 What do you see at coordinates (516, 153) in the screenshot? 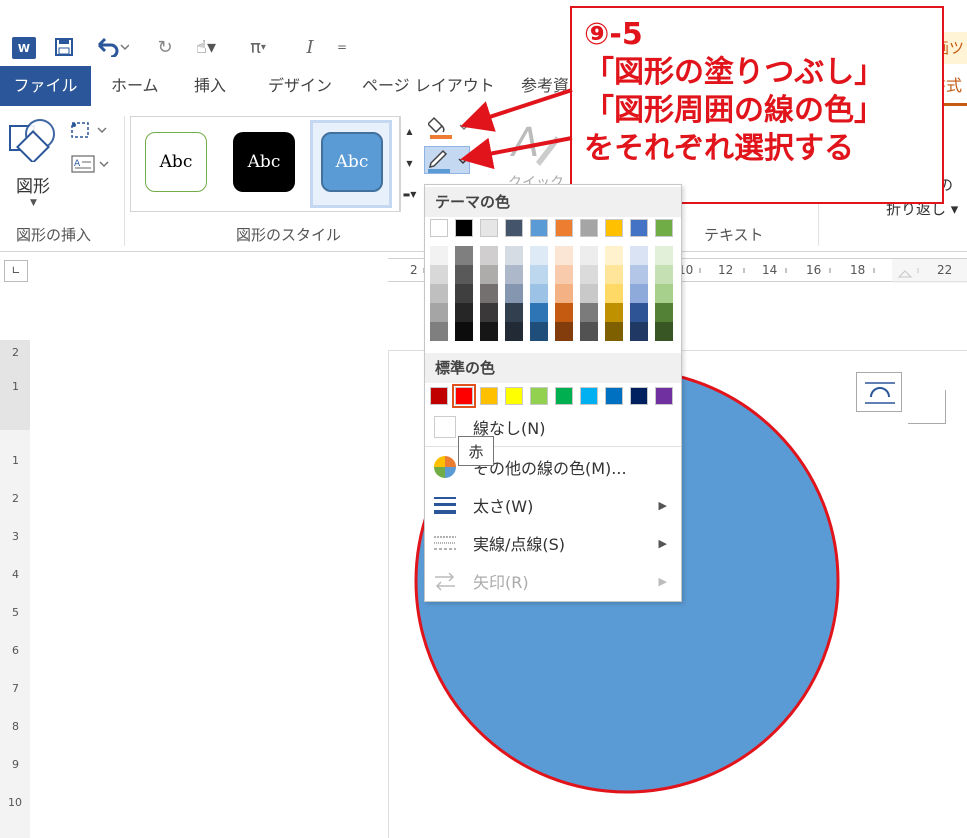
I see `arrow-to-outline` at bounding box center [516, 153].